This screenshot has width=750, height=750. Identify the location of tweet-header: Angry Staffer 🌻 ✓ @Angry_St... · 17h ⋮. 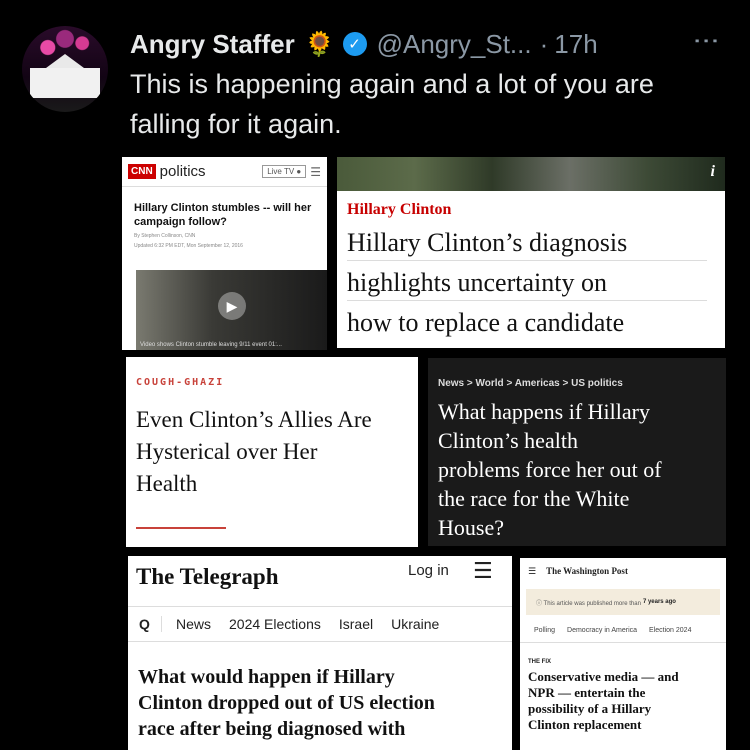
(430, 44).